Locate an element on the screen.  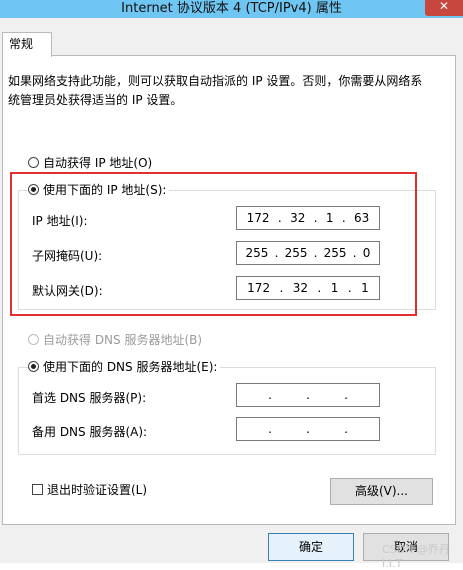
auto-dns-label: 自动获得 DNS 服务器地址(B) is located at coordinates (123, 340).